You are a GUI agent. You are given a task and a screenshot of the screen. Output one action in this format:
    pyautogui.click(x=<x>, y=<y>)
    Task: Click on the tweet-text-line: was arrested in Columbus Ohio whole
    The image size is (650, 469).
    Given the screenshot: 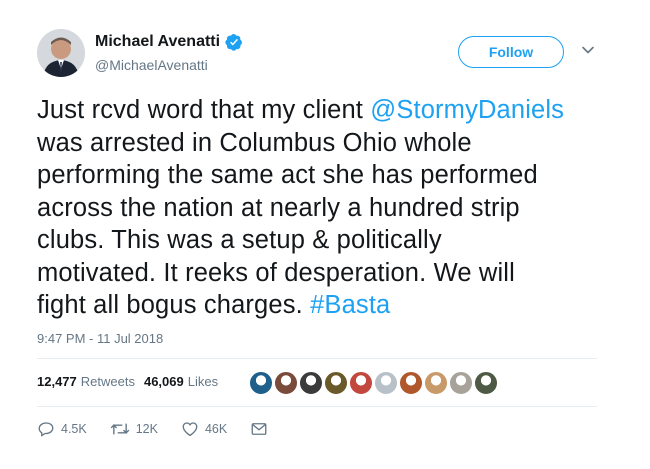 What is the action you would take?
    pyautogui.click(x=327, y=143)
    